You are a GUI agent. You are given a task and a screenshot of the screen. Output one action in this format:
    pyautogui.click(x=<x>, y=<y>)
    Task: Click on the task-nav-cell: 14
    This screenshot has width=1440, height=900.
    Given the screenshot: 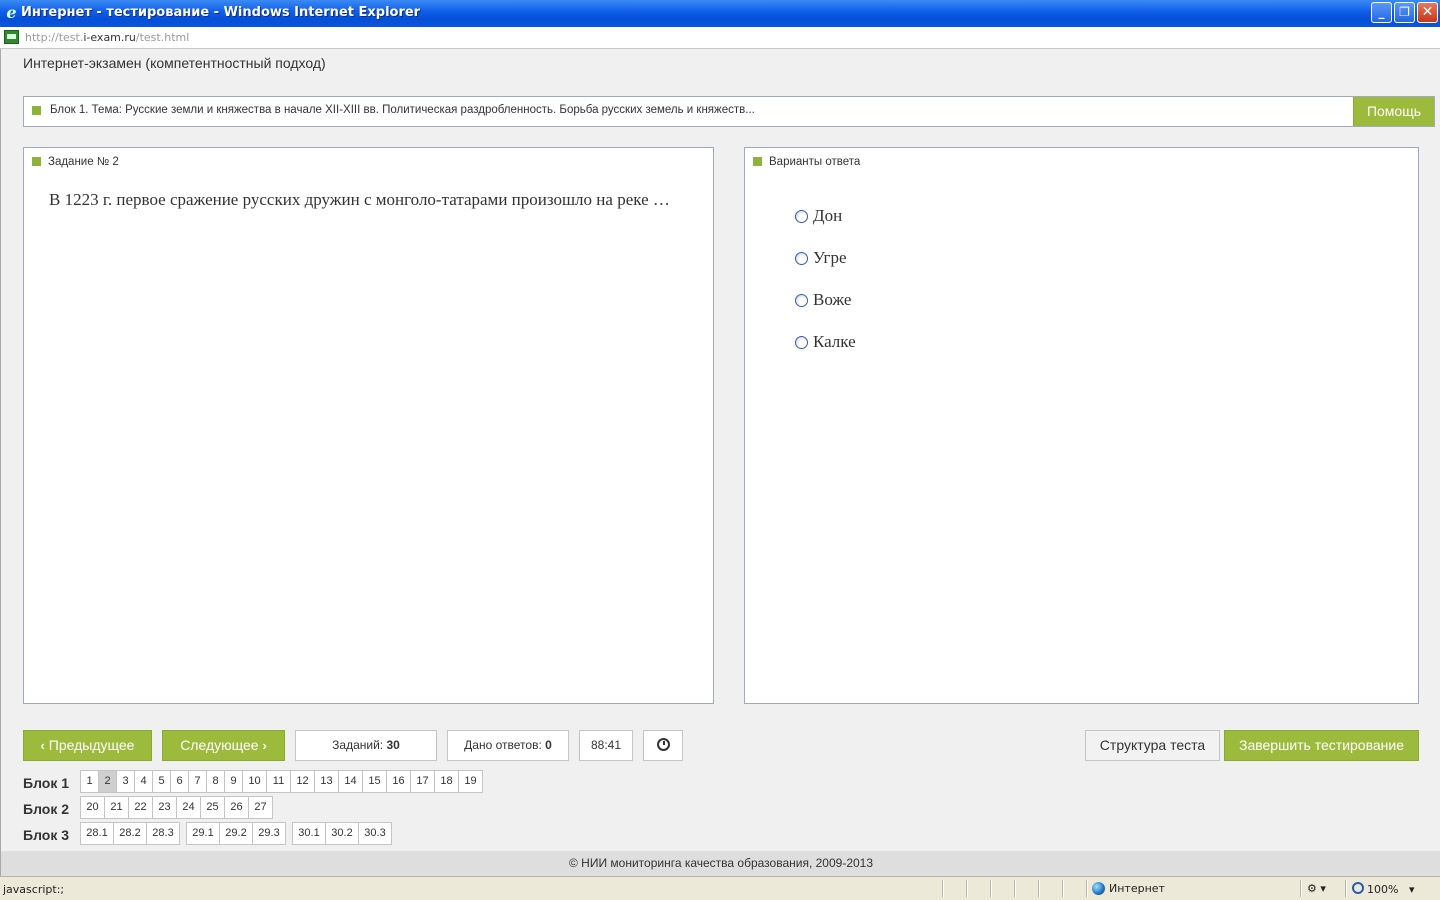 What is the action you would take?
    pyautogui.click(x=350, y=781)
    